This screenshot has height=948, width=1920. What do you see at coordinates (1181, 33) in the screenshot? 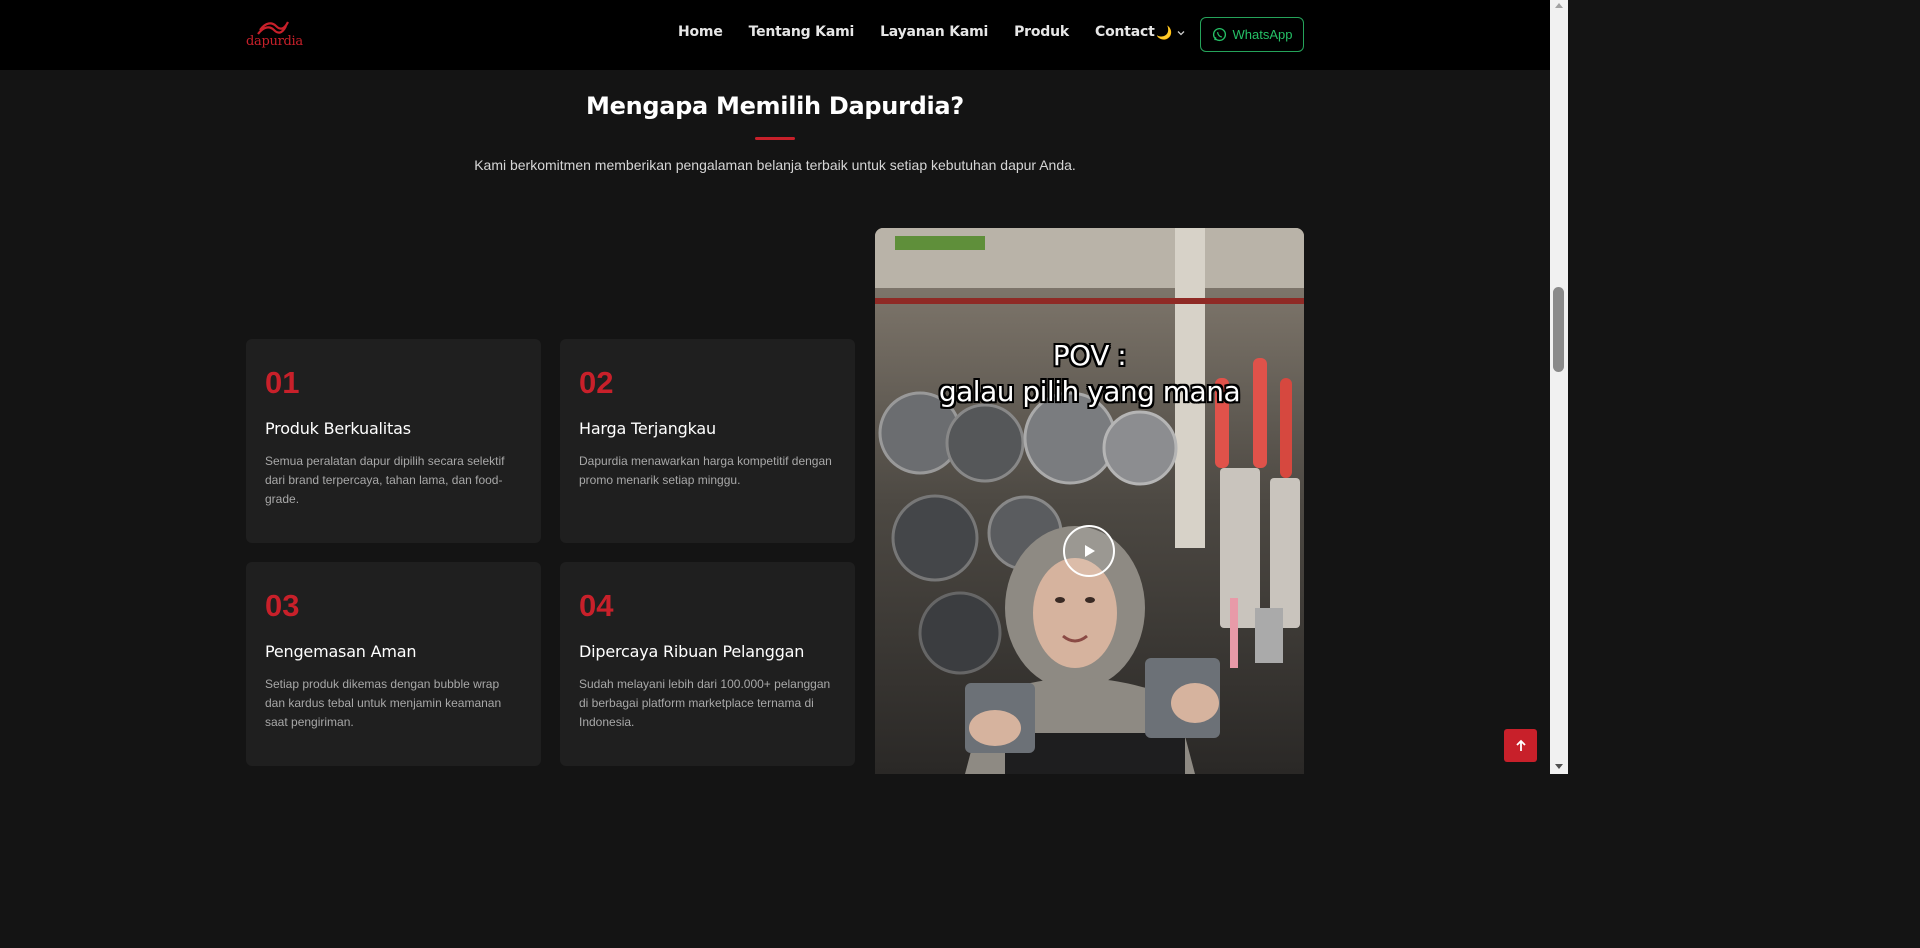
I see `chevron-down-icon` at bounding box center [1181, 33].